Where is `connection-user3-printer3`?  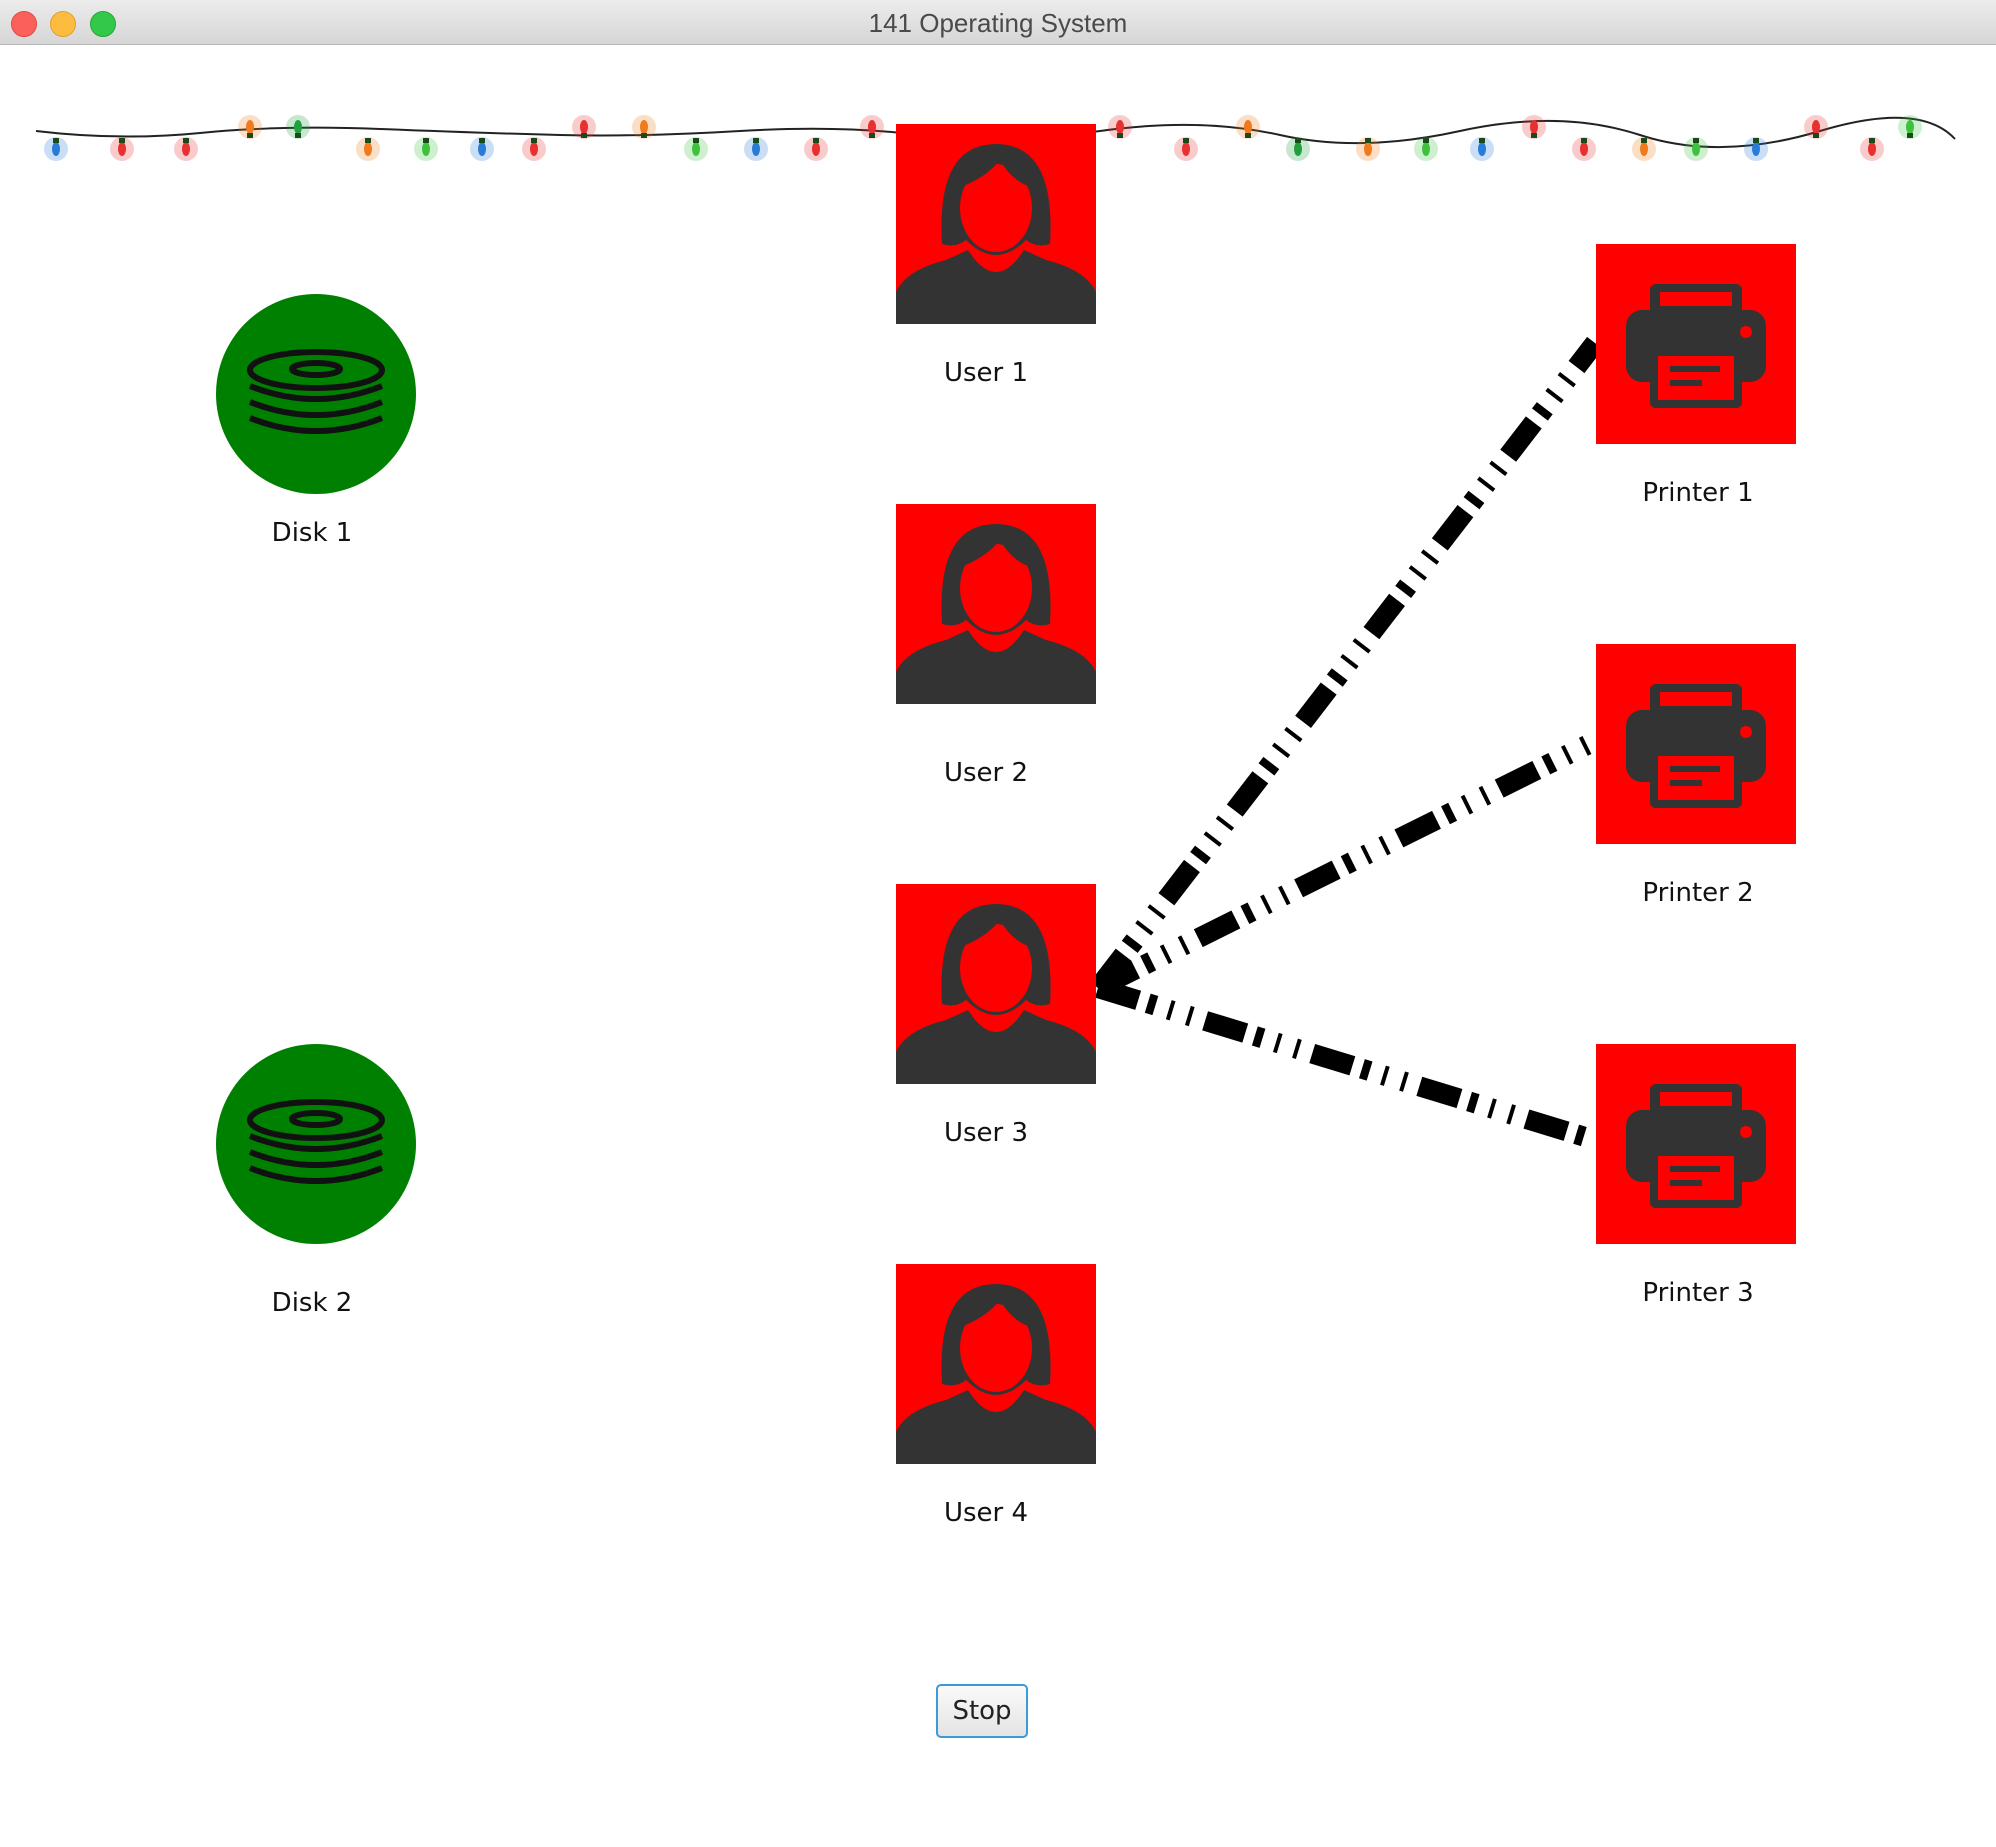
connection-user3-printer3 is located at coordinates (1346, 1064).